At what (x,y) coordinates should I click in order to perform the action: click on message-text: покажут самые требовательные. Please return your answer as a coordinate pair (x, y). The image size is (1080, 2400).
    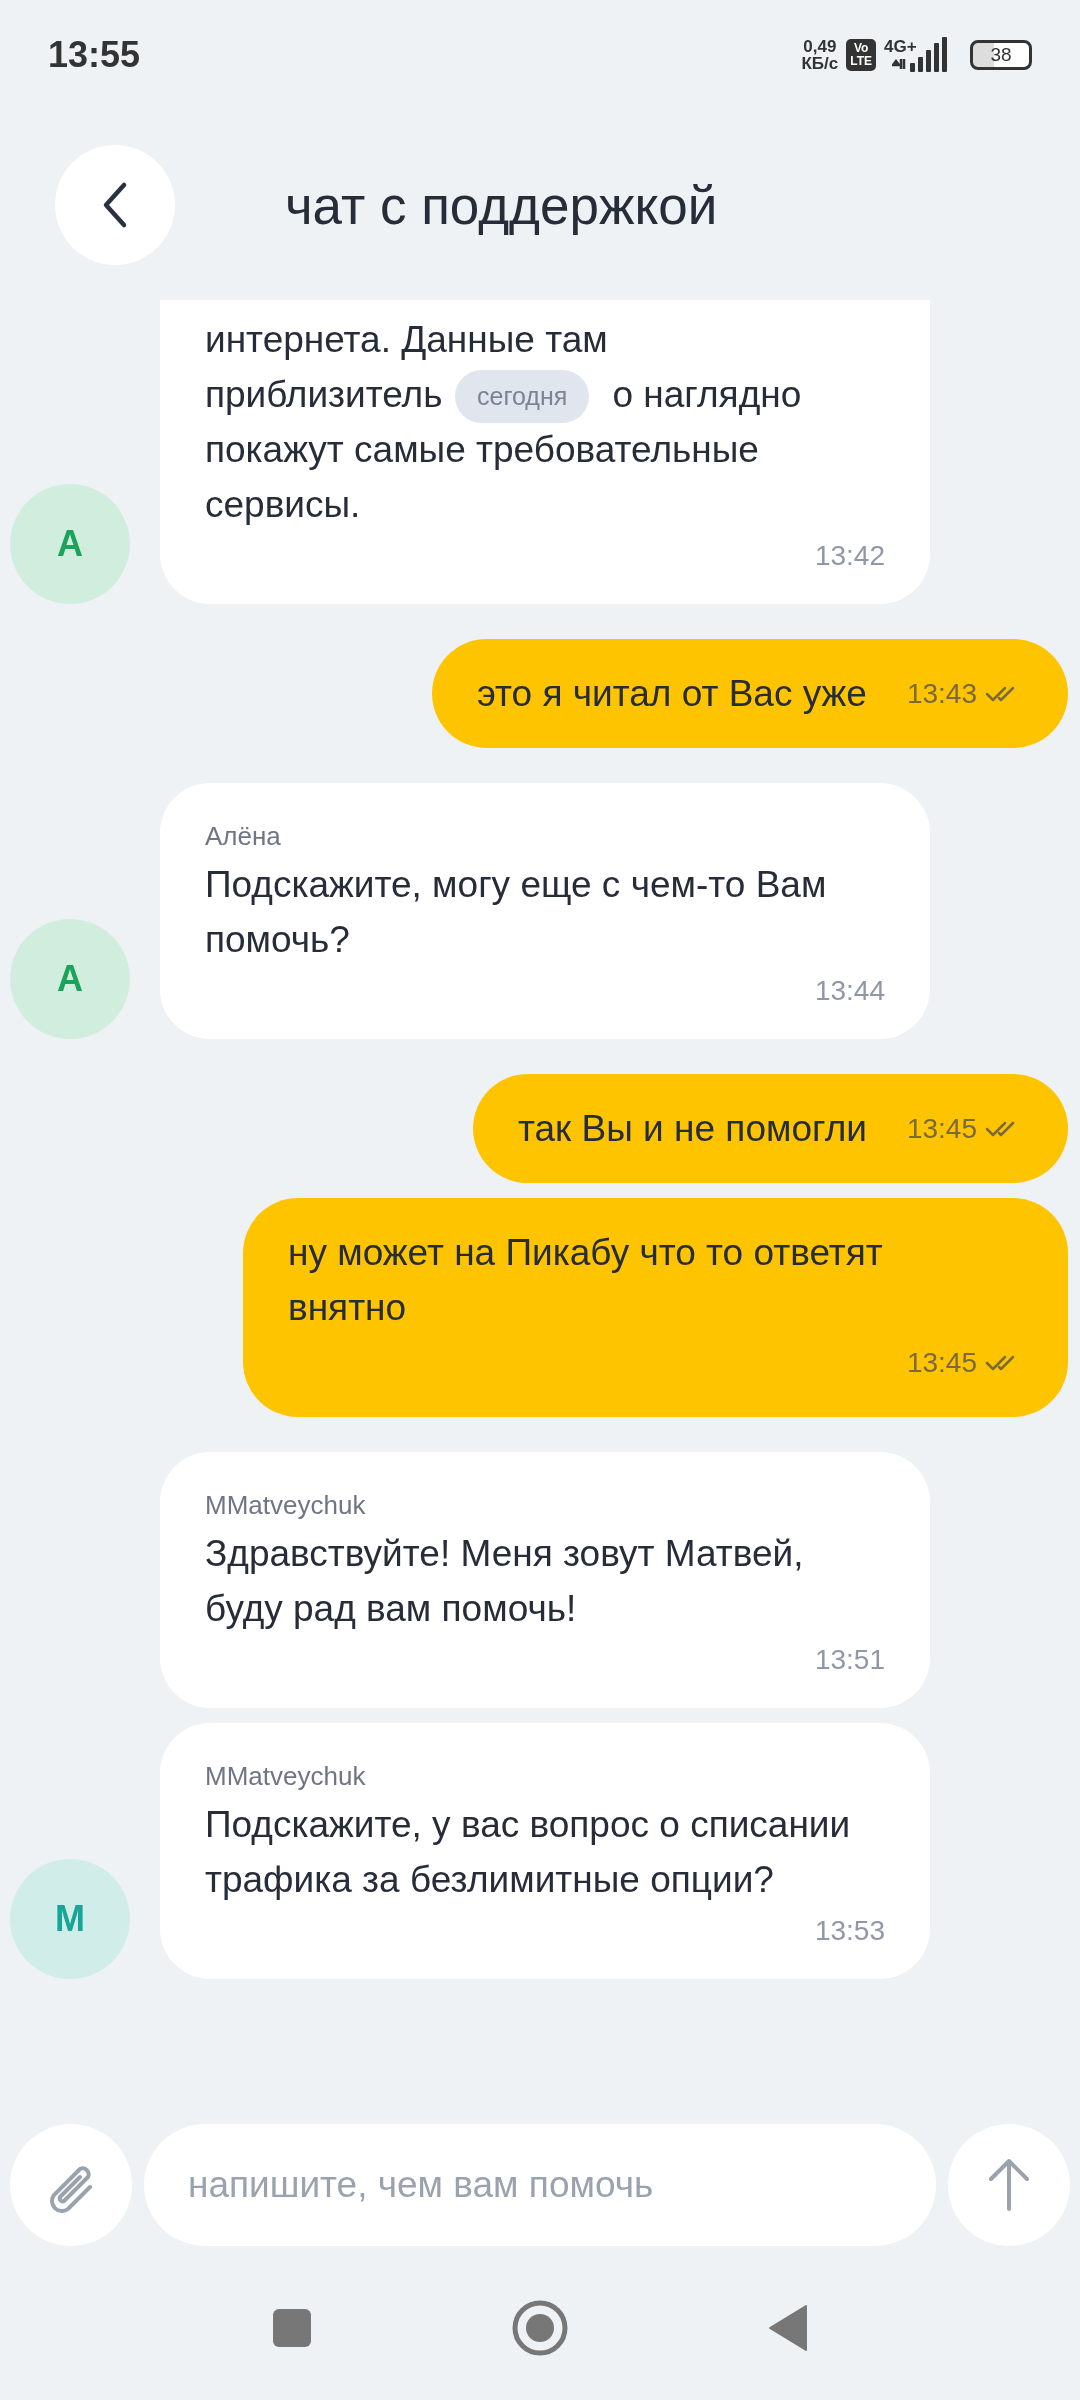
    Looking at the image, I should click on (482, 450).